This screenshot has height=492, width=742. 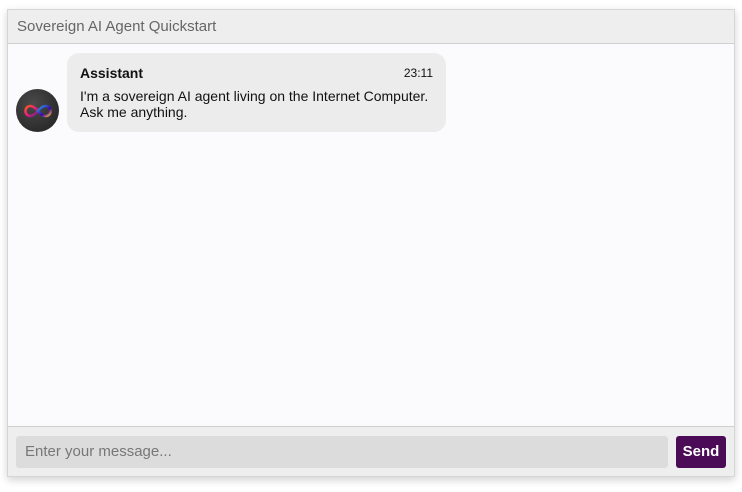 I want to click on send-button: Send, so click(x=701, y=451).